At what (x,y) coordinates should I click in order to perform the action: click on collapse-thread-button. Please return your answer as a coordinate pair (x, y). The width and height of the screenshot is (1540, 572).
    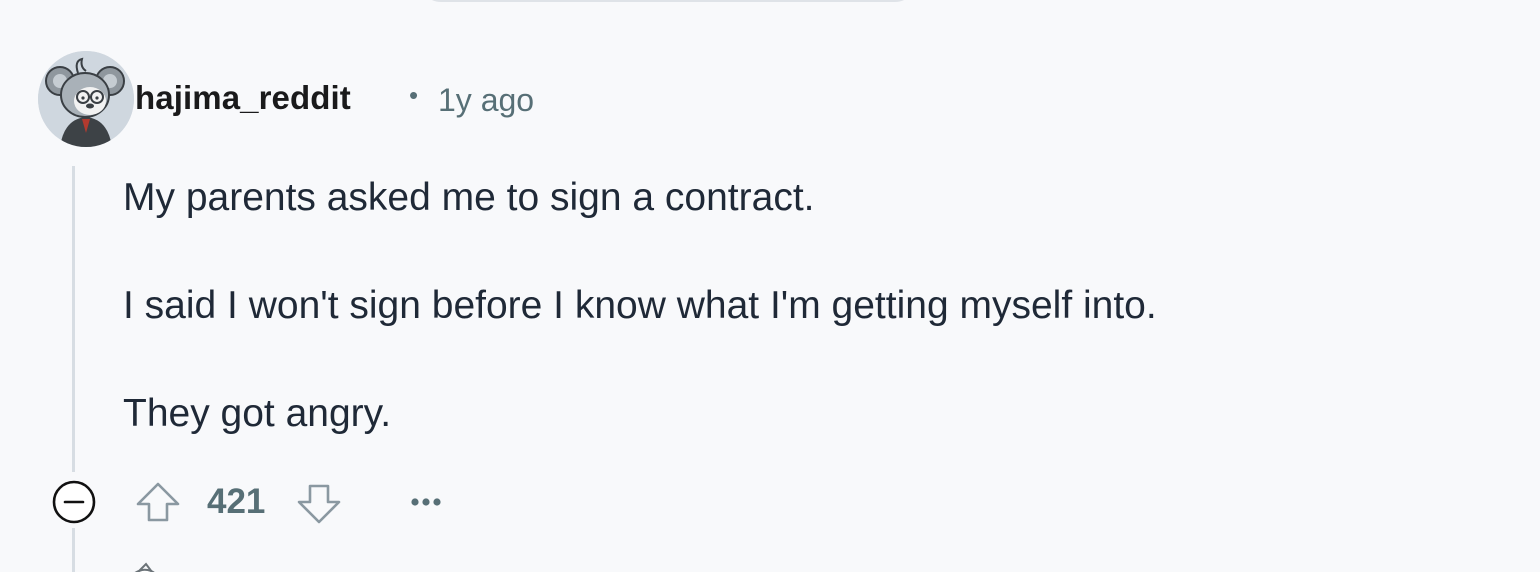
    Looking at the image, I should click on (74, 502).